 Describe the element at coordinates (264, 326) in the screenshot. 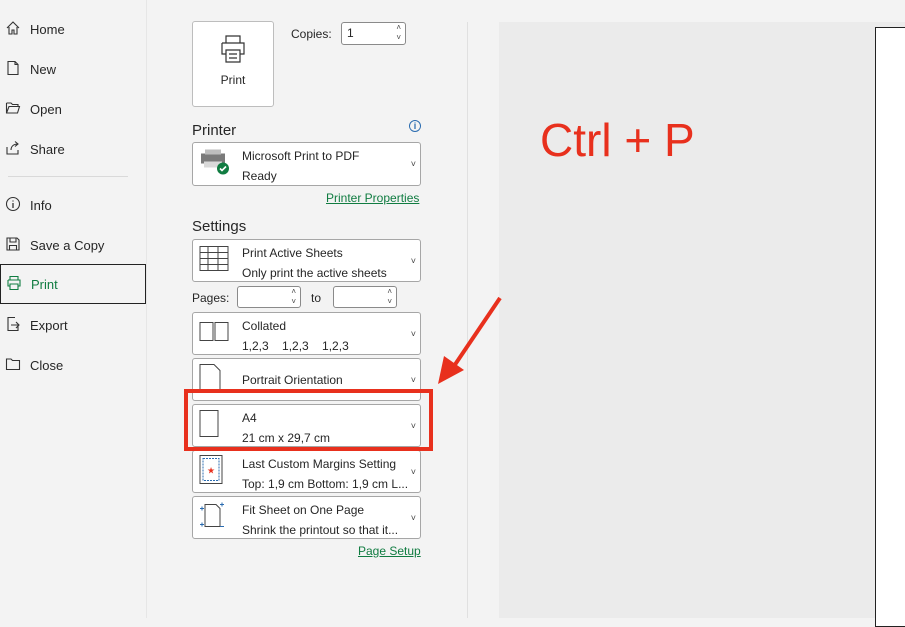

I see `collation-title: Collated` at that location.